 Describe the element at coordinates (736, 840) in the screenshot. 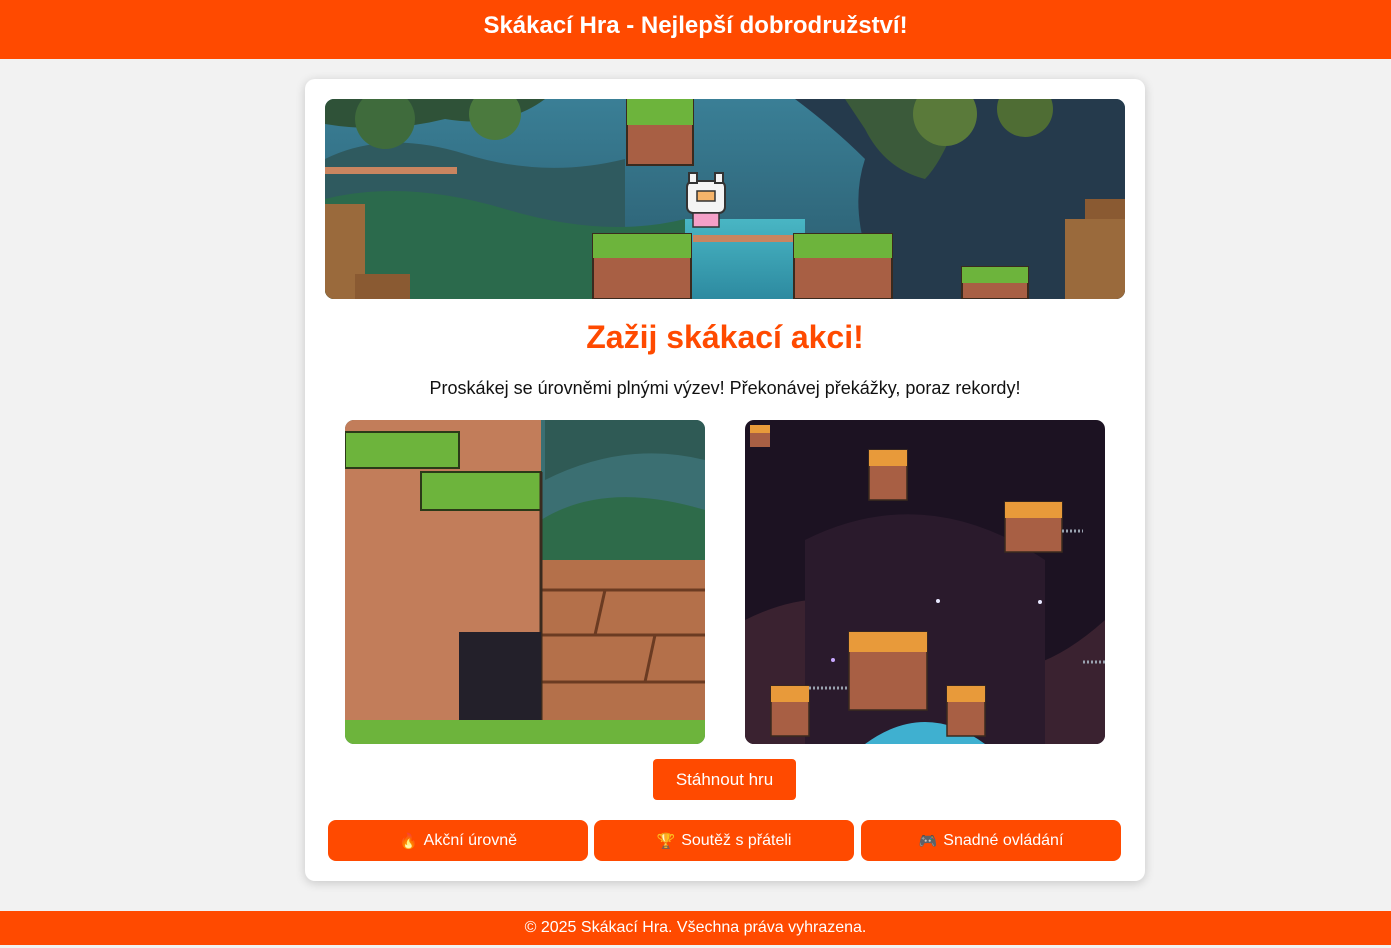

I see `feature-label: Soutěž s přáteli` at that location.